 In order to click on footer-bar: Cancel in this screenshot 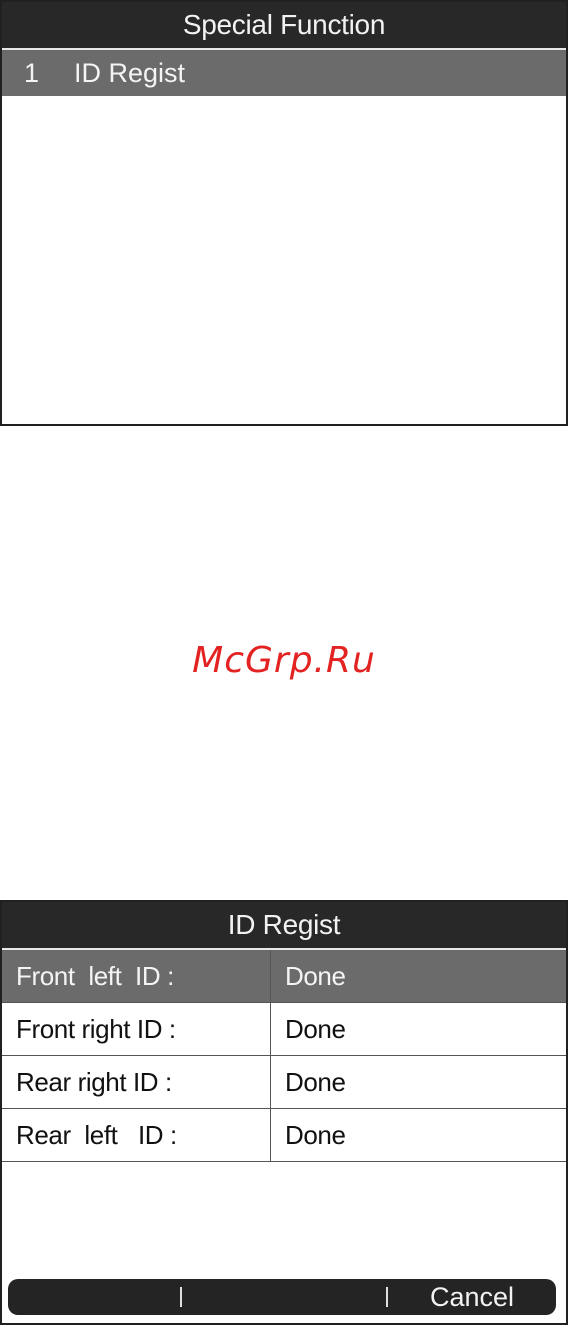, I will do `click(282, 1297)`.